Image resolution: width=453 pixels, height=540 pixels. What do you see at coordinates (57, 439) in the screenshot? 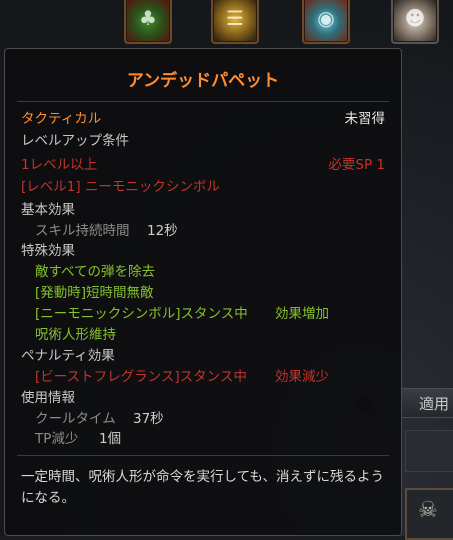
I see `tp-label: TP減少` at bounding box center [57, 439].